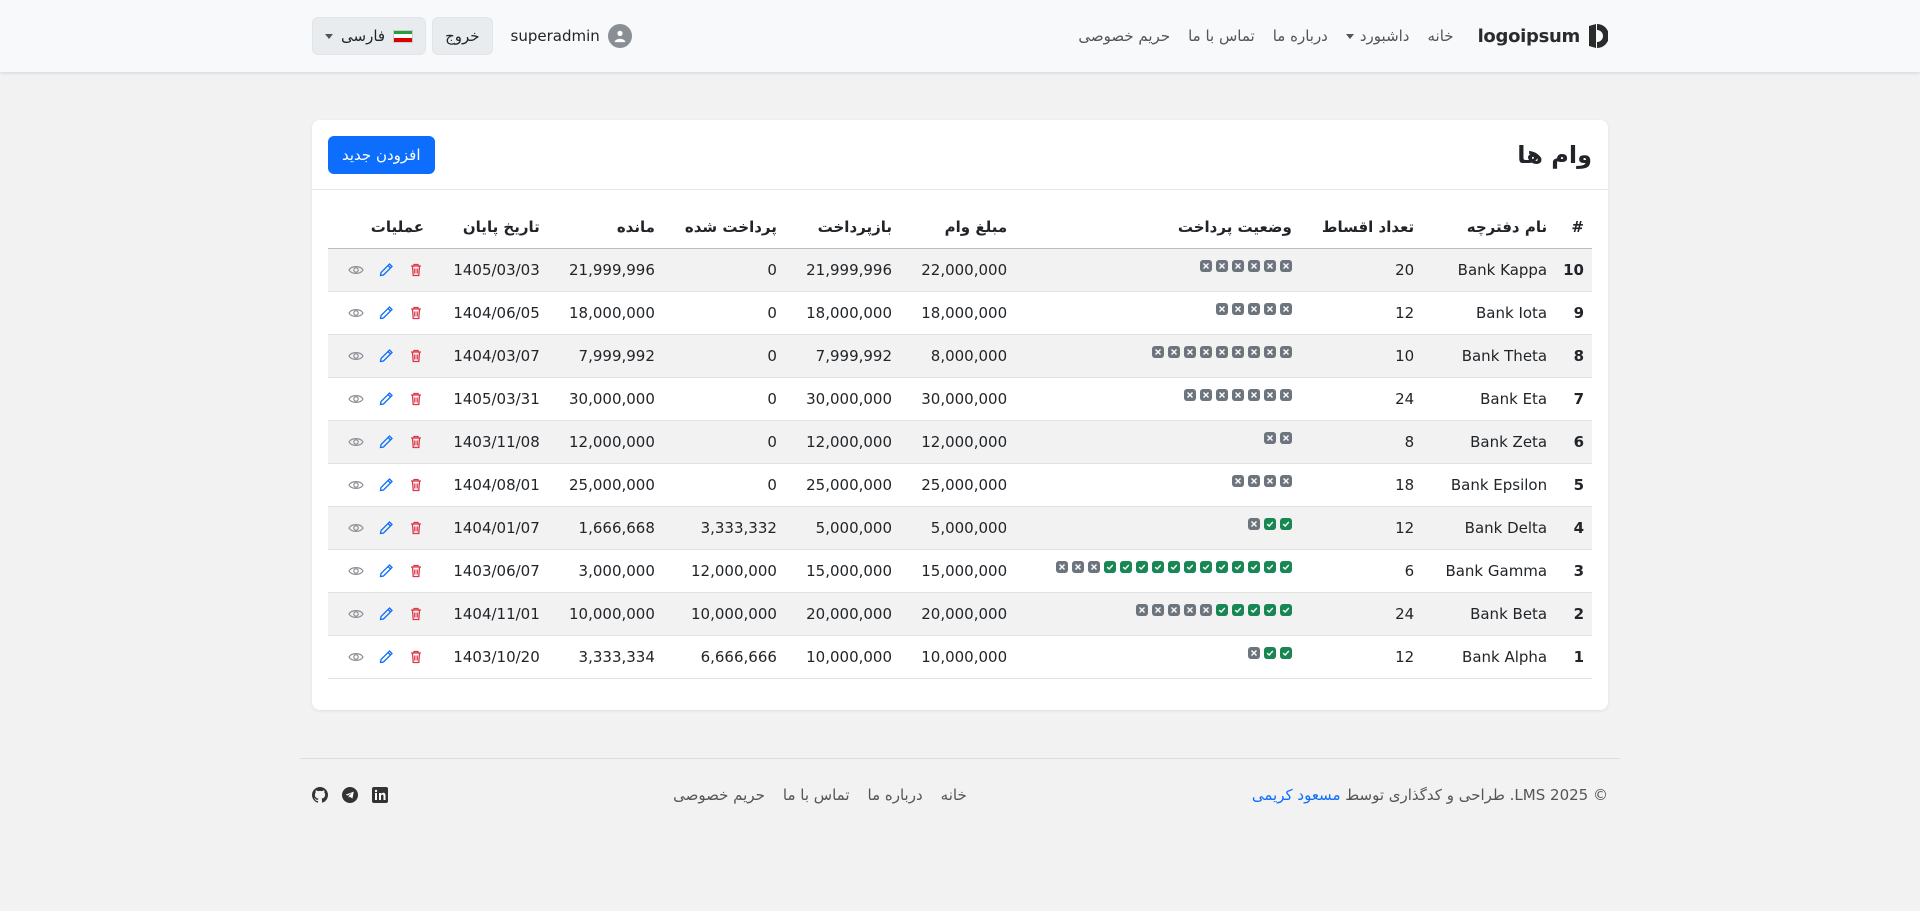 Image resolution: width=1920 pixels, height=911 pixels. What do you see at coordinates (954, 795) in the screenshot?
I see `footer-link-home: خانه` at bounding box center [954, 795].